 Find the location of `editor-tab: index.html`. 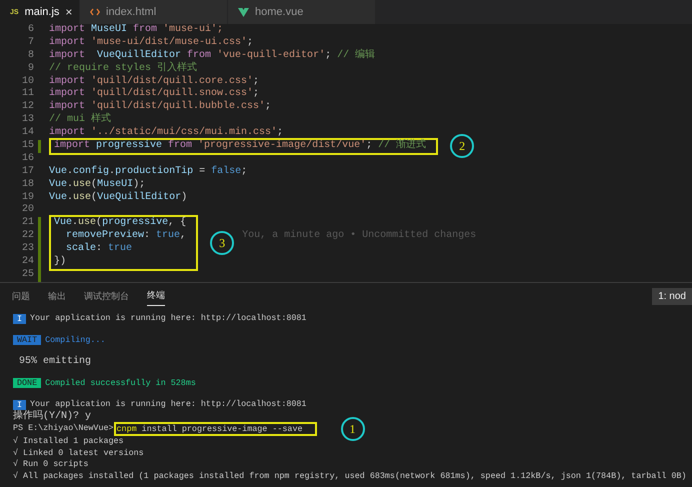

editor-tab: index.html is located at coordinates (154, 12).